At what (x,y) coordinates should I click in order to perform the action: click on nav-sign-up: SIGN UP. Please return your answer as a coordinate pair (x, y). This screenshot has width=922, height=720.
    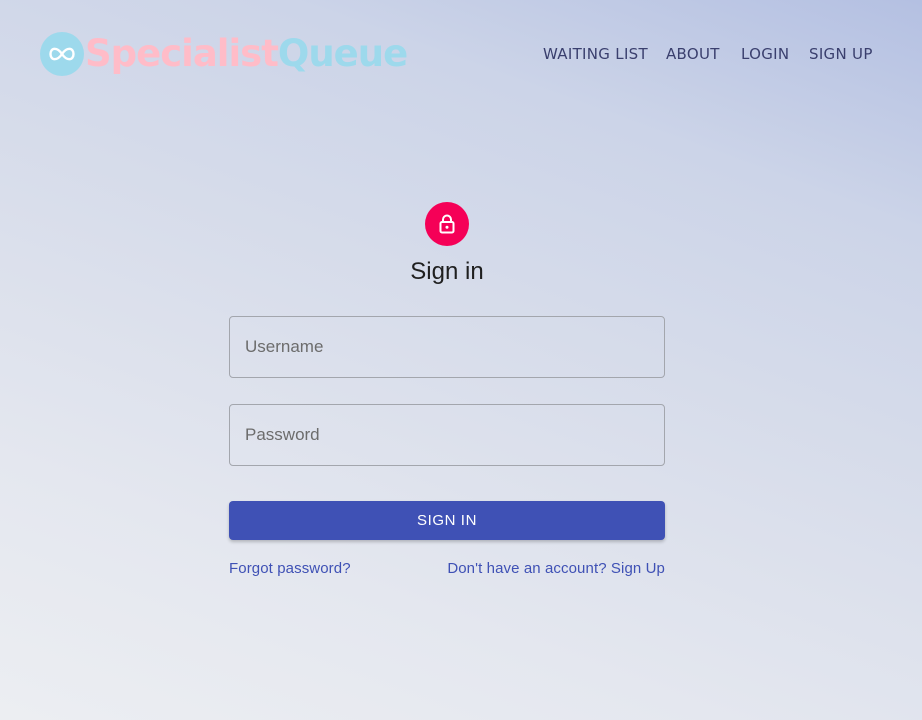
    Looking at the image, I should click on (841, 54).